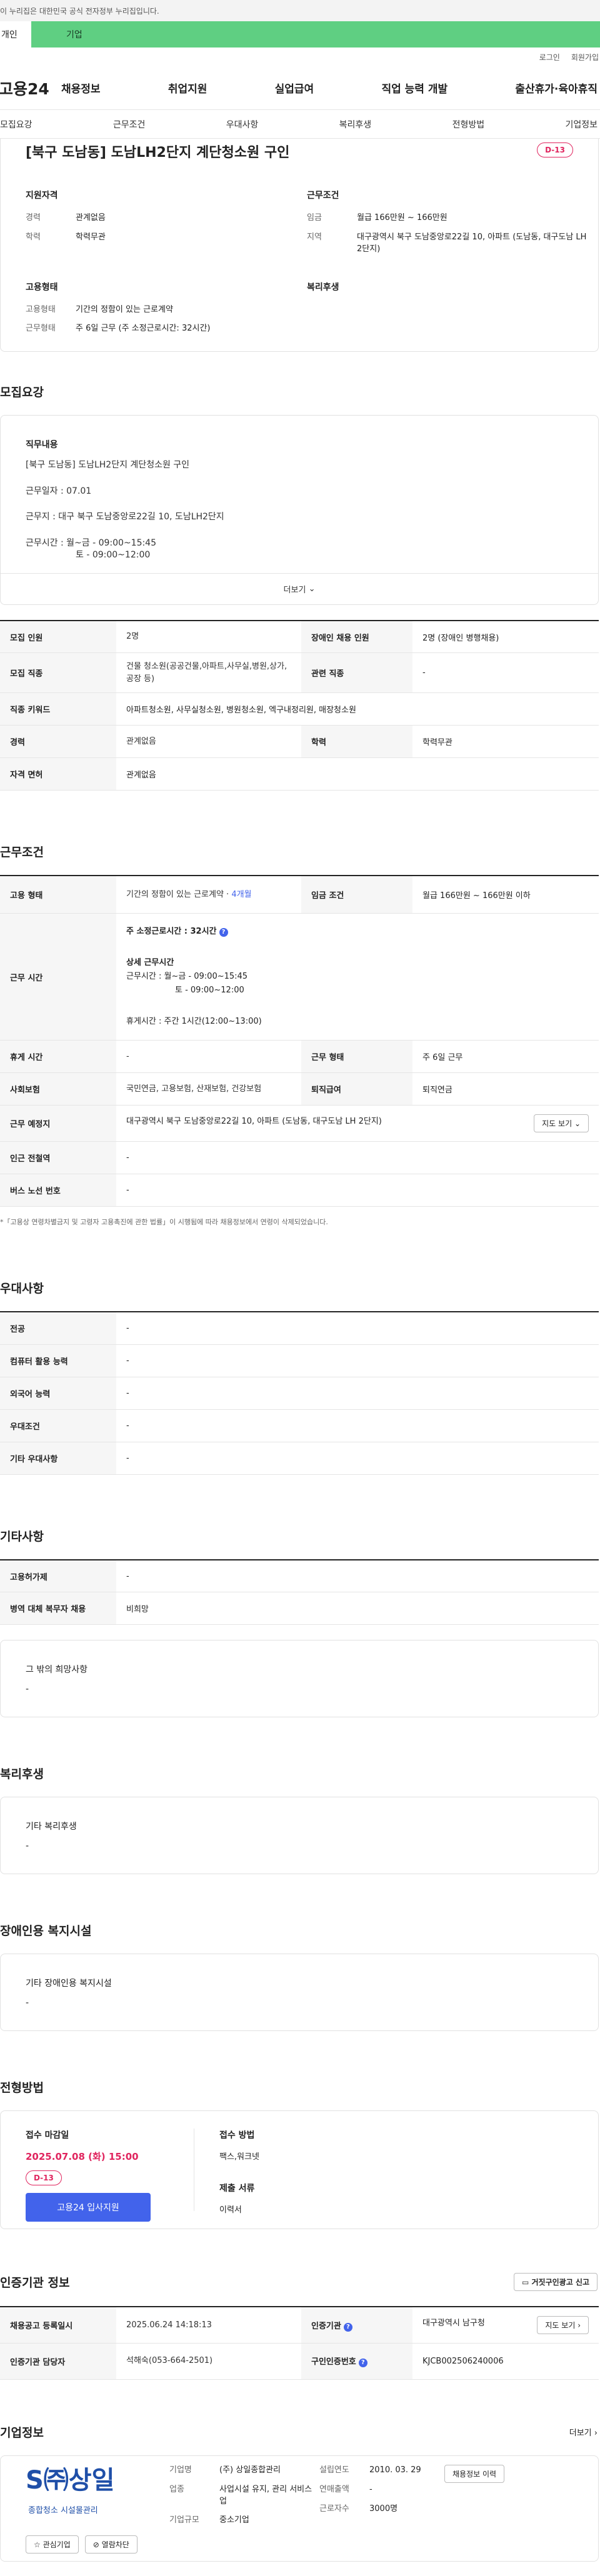 This screenshot has height=2576, width=600. Describe the element at coordinates (585, 57) in the screenshot. I see `signup-link: 회원가입` at that location.